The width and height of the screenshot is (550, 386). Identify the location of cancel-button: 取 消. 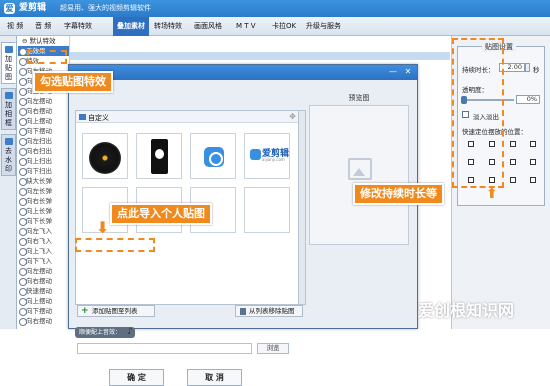
(214, 377).